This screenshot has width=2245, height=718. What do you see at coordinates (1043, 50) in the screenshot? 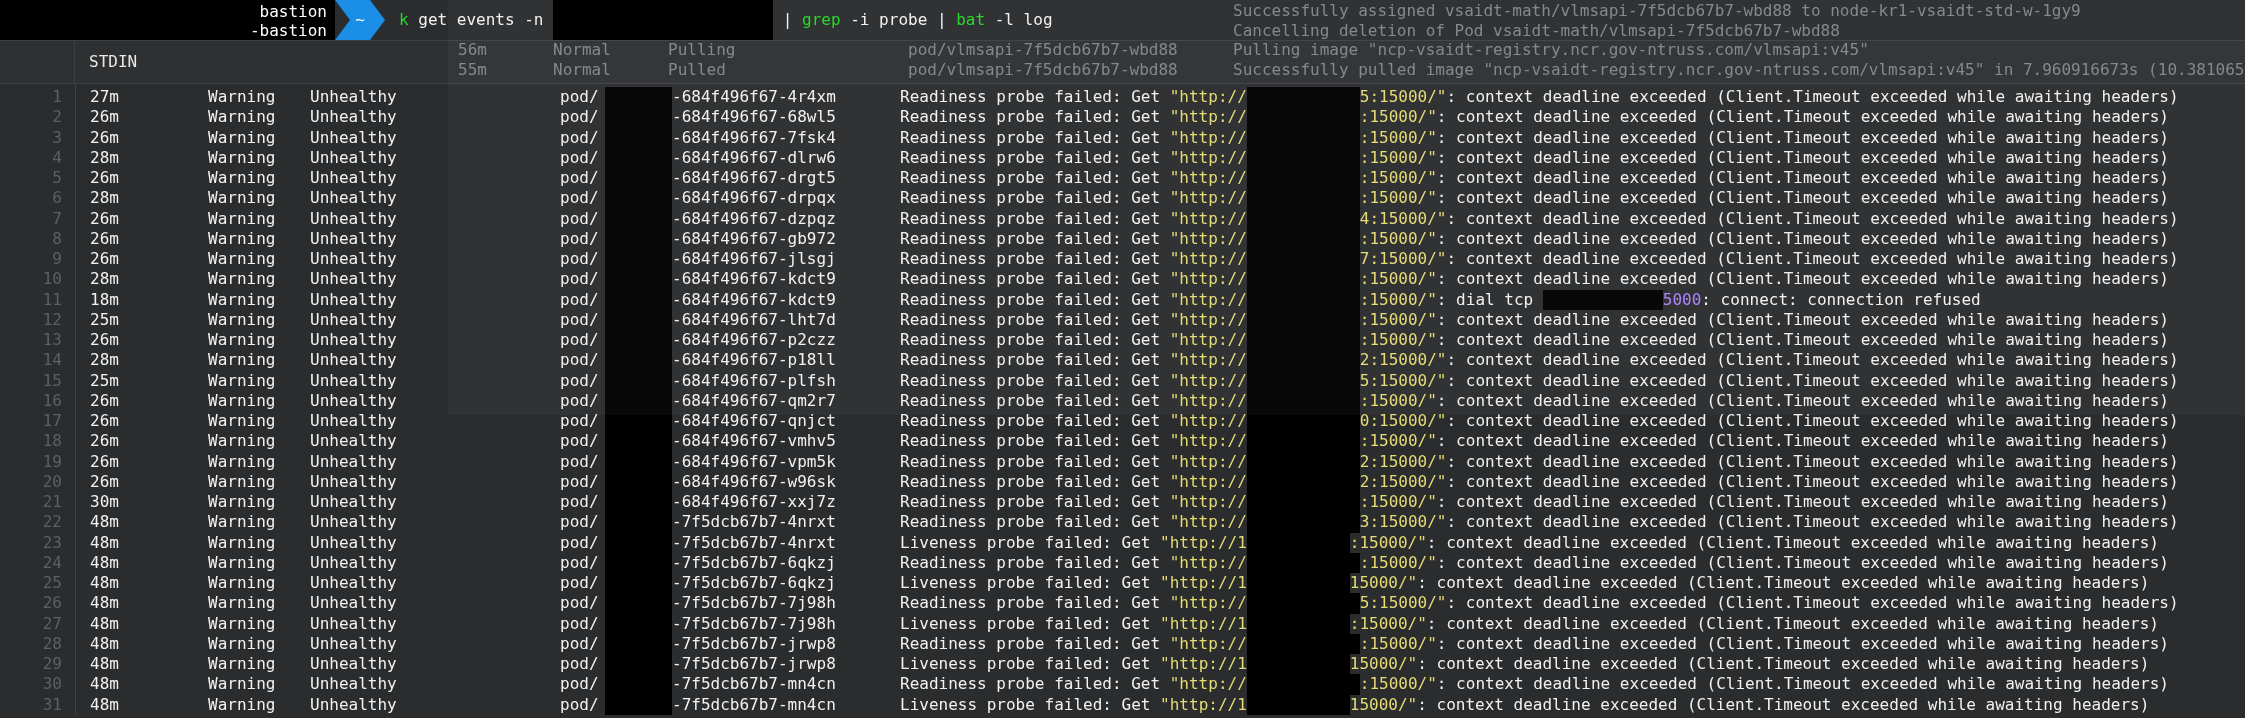
I see `ghost-object: pod/vlmsapi-7f5dcb67b7-wbd88` at bounding box center [1043, 50].